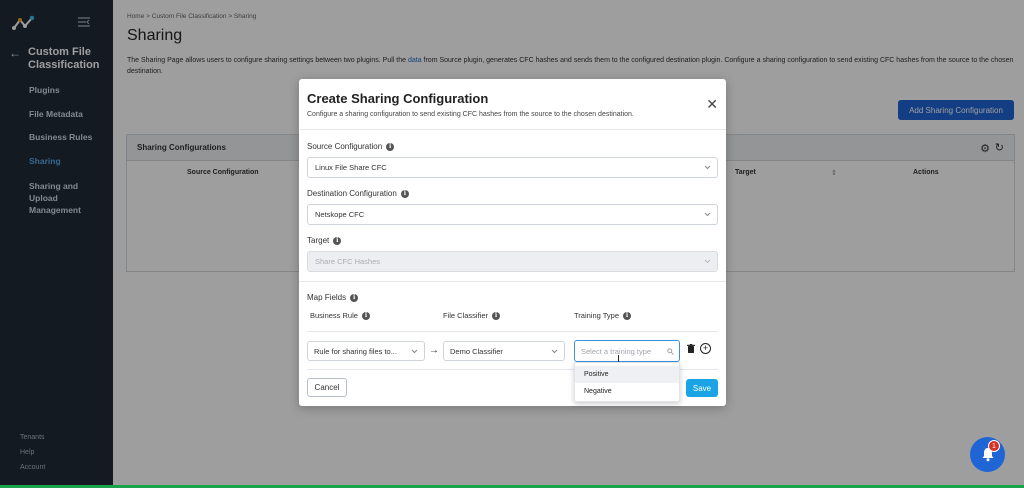 The width and height of the screenshot is (1024, 488). What do you see at coordinates (597, 315) in the screenshot?
I see `training-type-header-text: Training Type` at bounding box center [597, 315].